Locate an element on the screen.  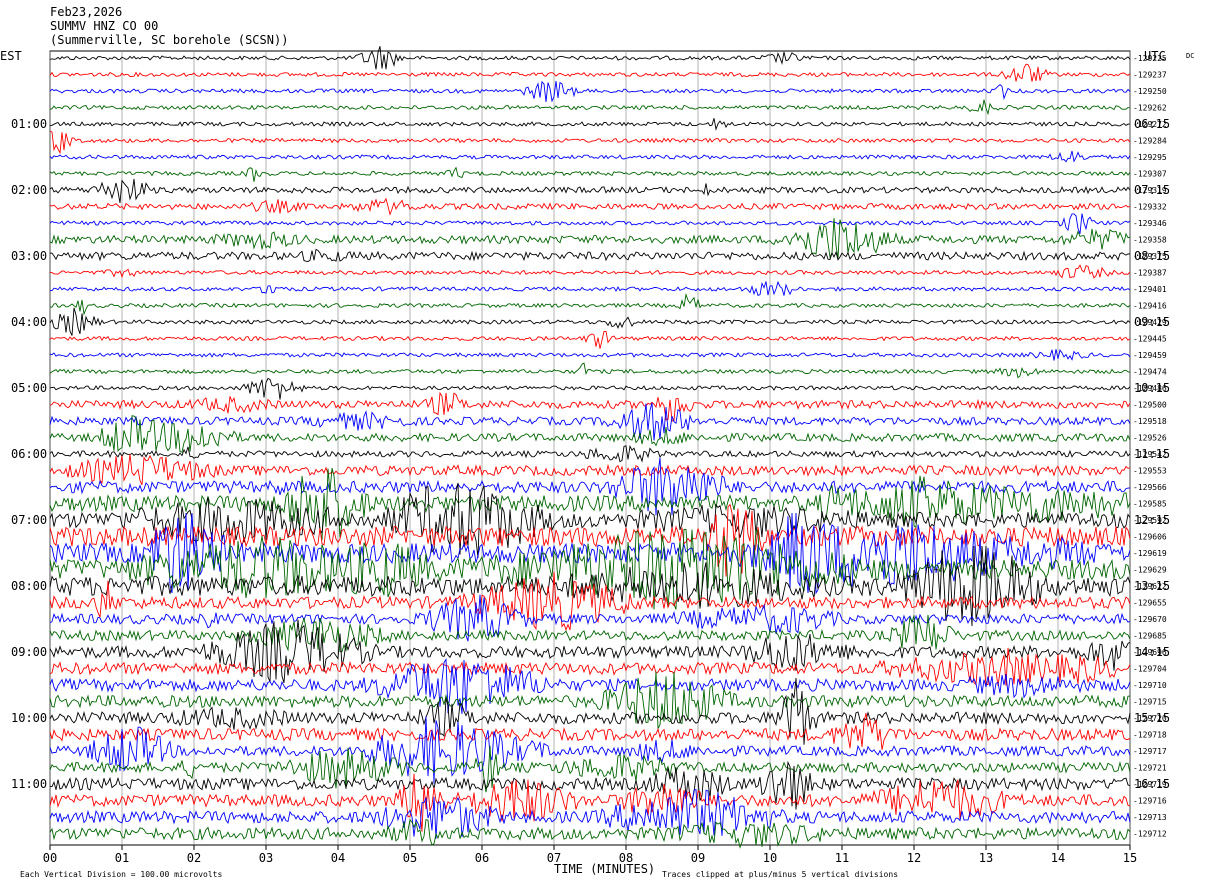
trace-offset-label: -129474 is located at coordinates (1150, 372).